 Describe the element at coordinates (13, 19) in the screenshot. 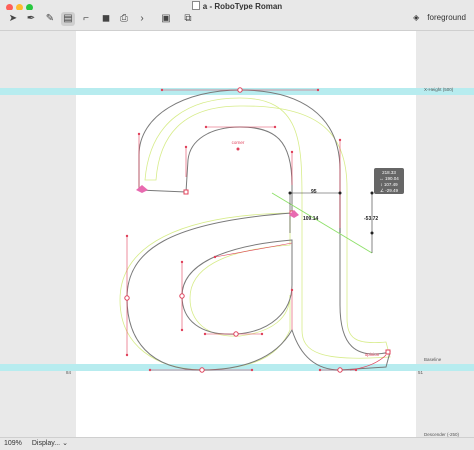

I see `pointer-tool-icon: ➤` at that location.